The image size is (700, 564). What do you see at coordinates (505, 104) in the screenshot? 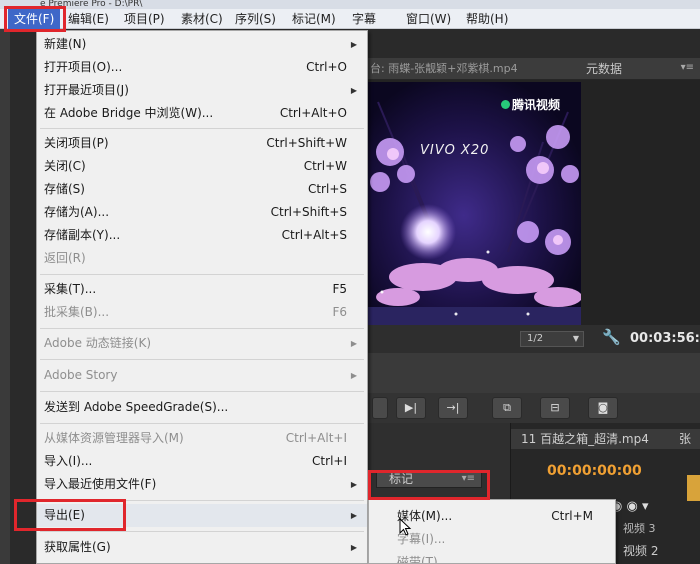
I see `tencent-video-logo-icon` at bounding box center [505, 104].